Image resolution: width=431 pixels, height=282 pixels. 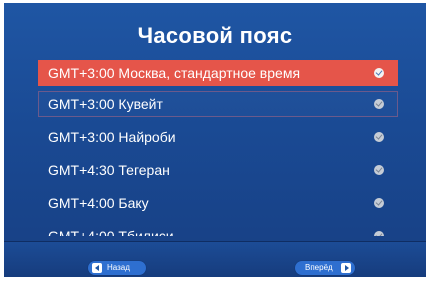 I want to click on page-title: Часовой пояс, so click(x=215, y=35).